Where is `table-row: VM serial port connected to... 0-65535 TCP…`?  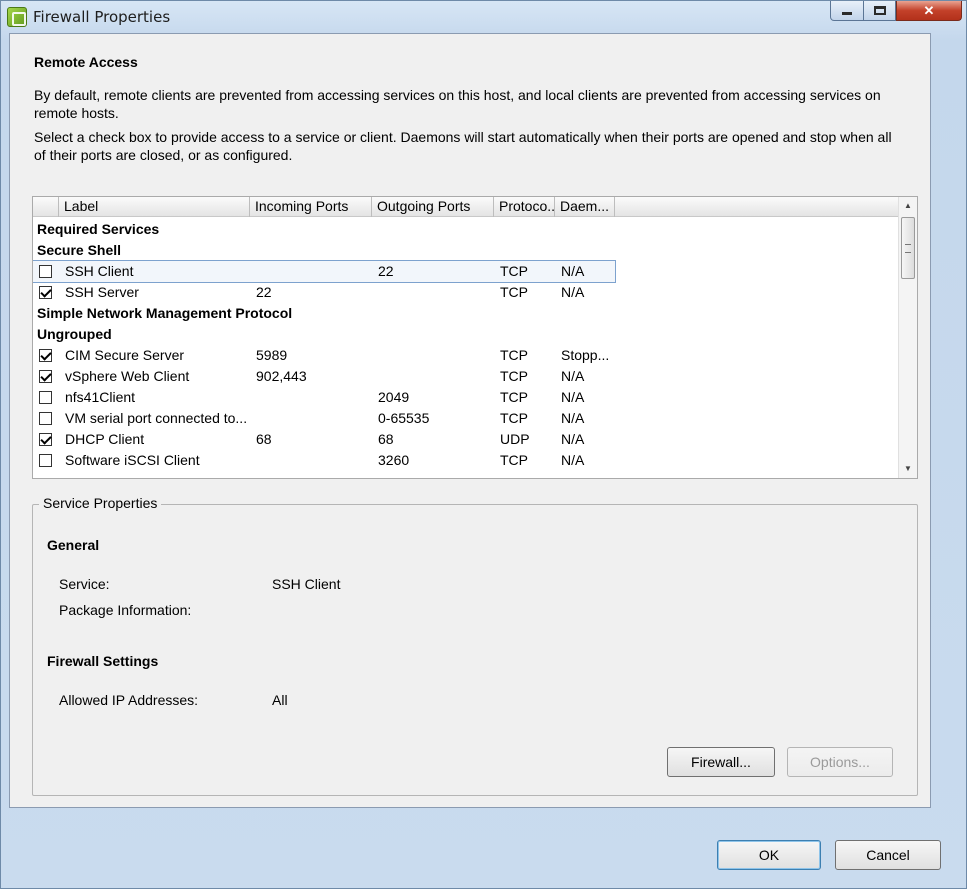
table-row: VM serial port connected to... 0-65535 TCP… is located at coordinates (466, 418).